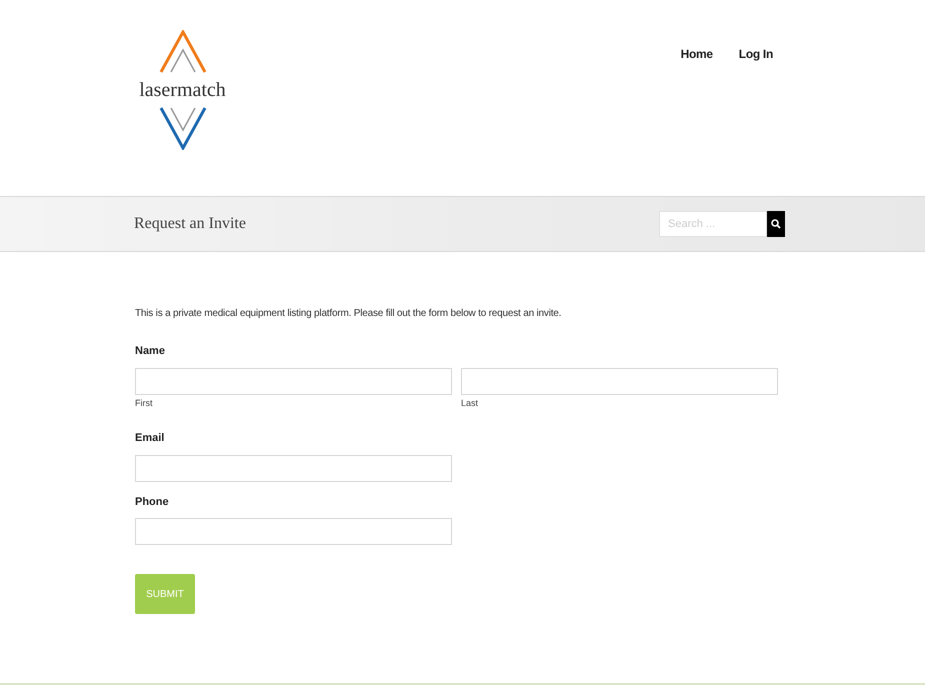  What do you see at coordinates (152, 502) in the screenshot?
I see `field-label: Phone` at bounding box center [152, 502].